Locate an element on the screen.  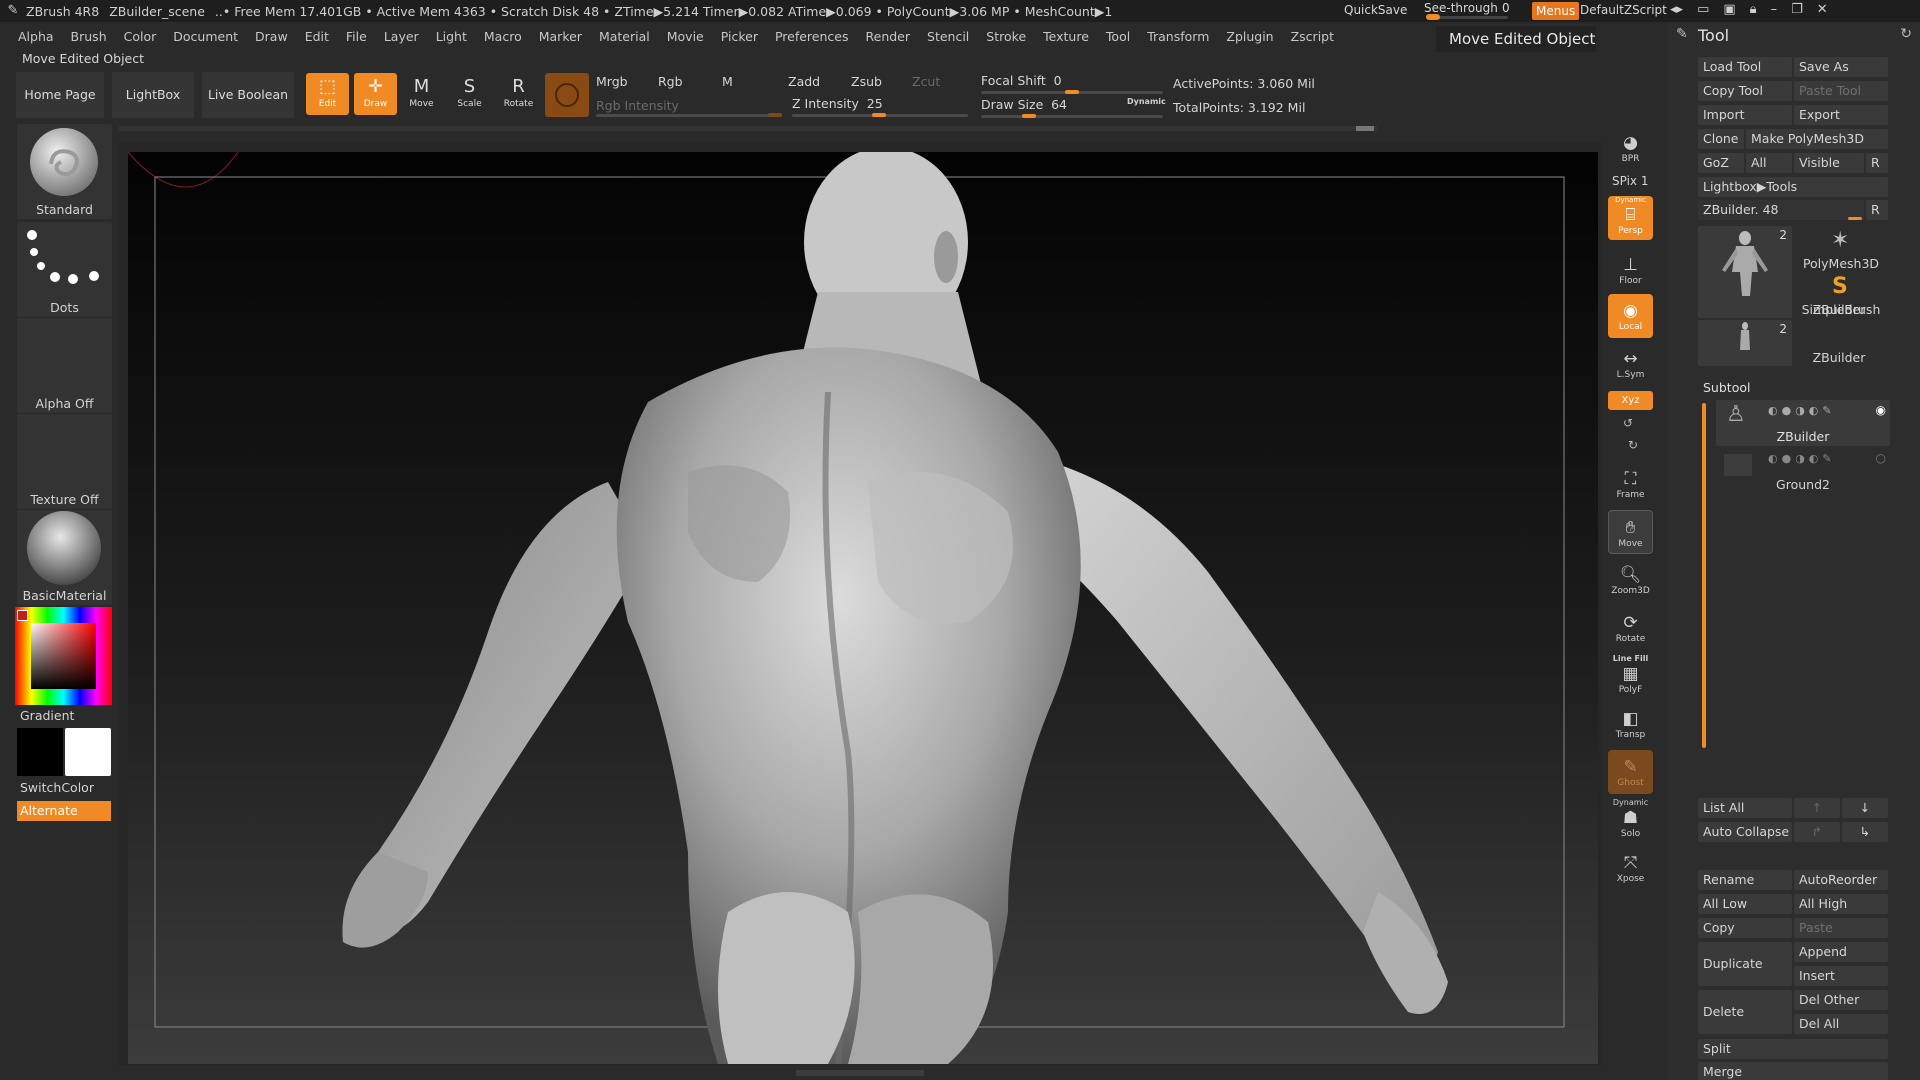
merge-menu: Merge is located at coordinates (1793, 1071).